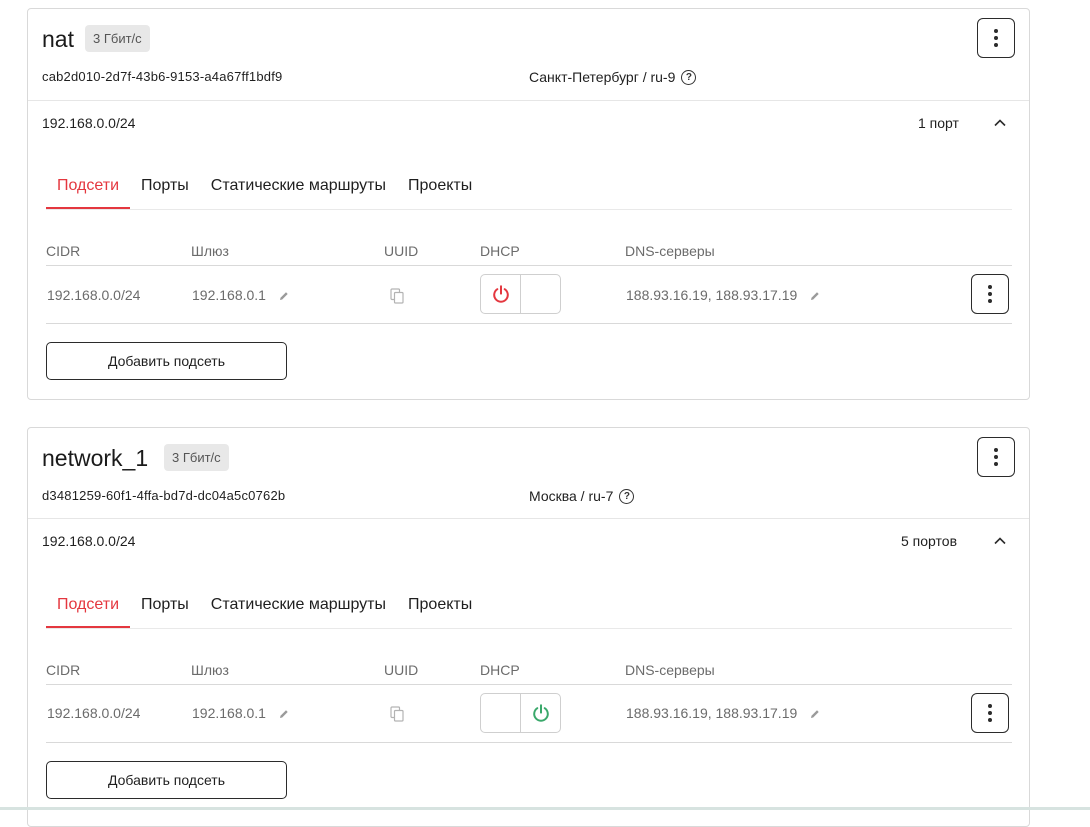 This screenshot has width=1090, height=827. I want to click on region-label: Санкт-Петербург / ru-9, so click(602, 77).